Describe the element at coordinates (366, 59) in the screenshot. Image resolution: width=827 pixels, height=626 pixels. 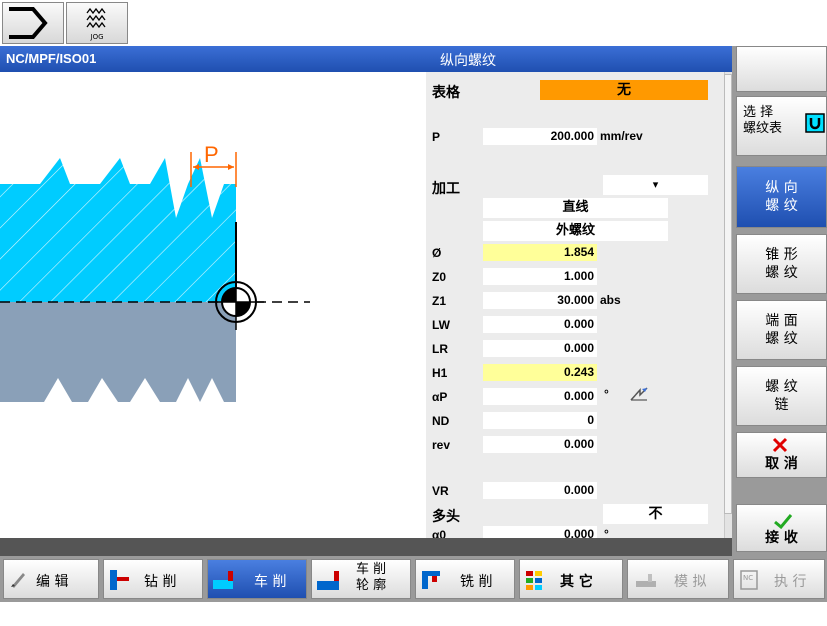
I see `title-bar: NC/MPF/ISO01 纵向螺纹` at that location.